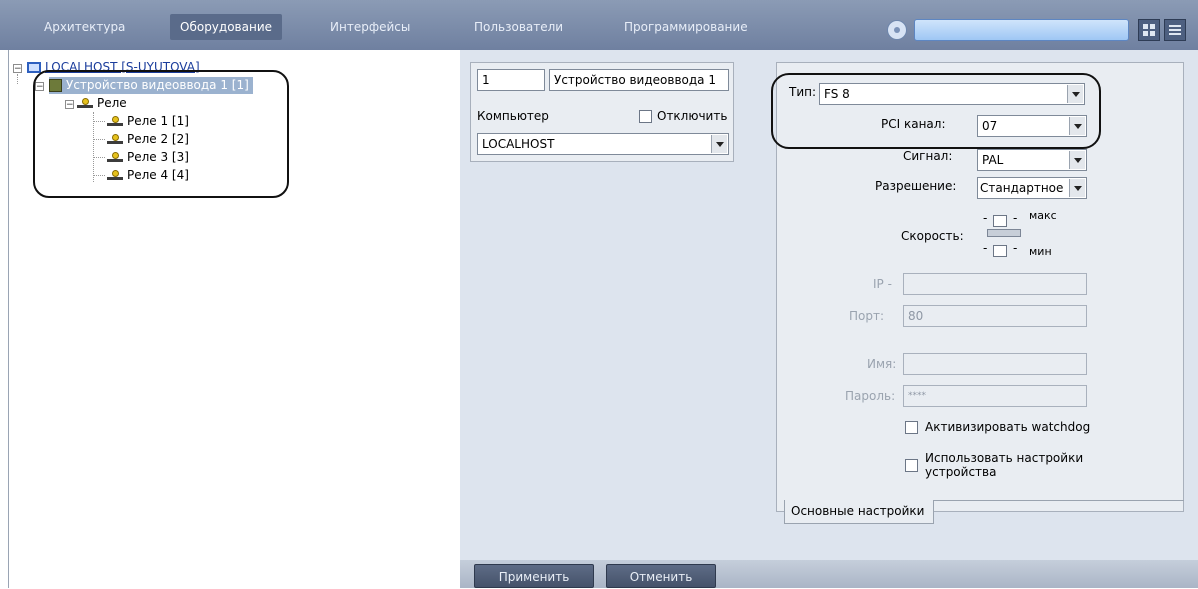 The image size is (1198, 589). Describe the element at coordinates (1008, 427) in the screenshot. I see `watchdog-label: Активизировать watchdog` at that location.